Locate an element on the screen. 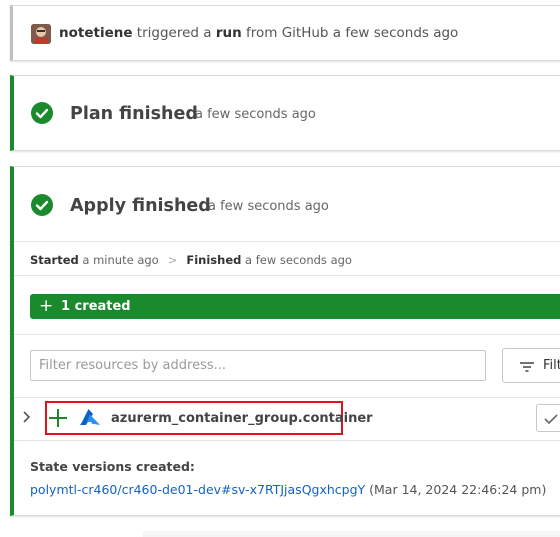  state-versions-label: State versions created: is located at coordinates (112, 466).